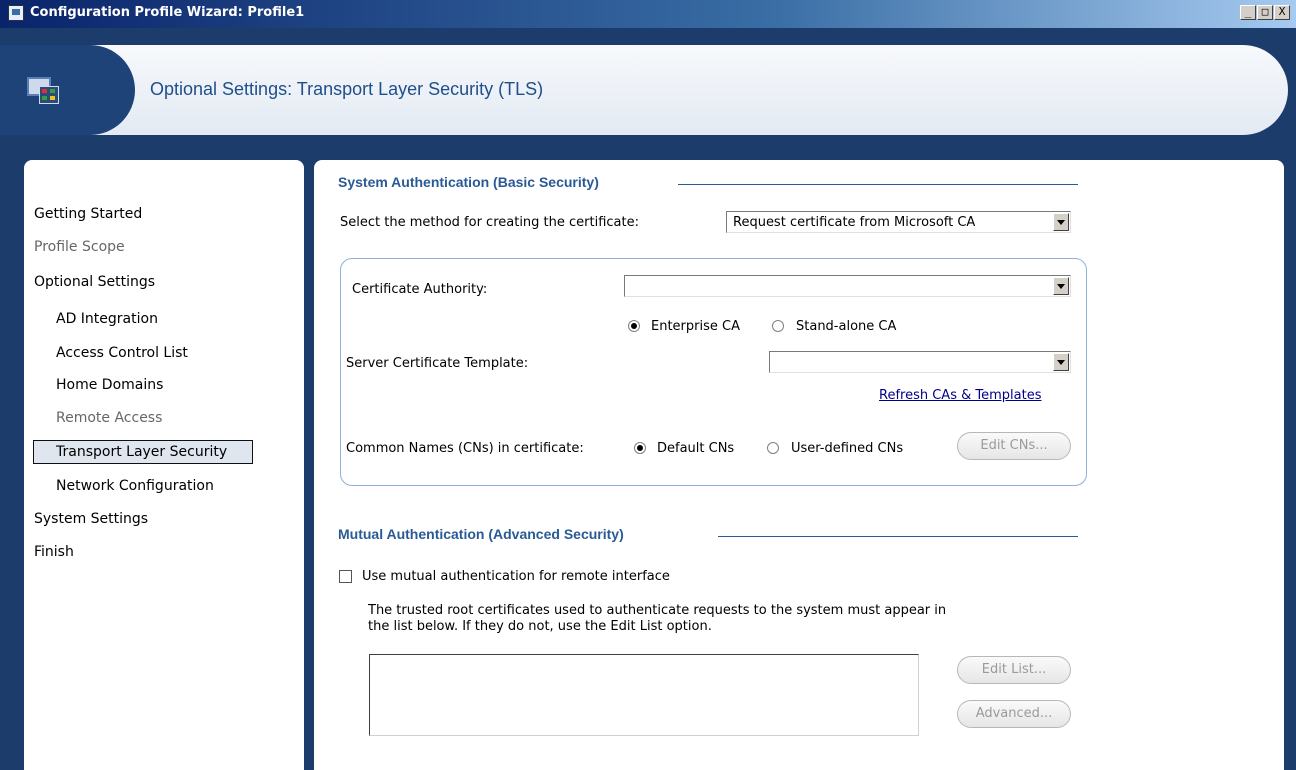  What do you see at coordinates (634, 326) in the screenshot?
I see `enterprise-ca-radio` at bounding box center [634, 326].